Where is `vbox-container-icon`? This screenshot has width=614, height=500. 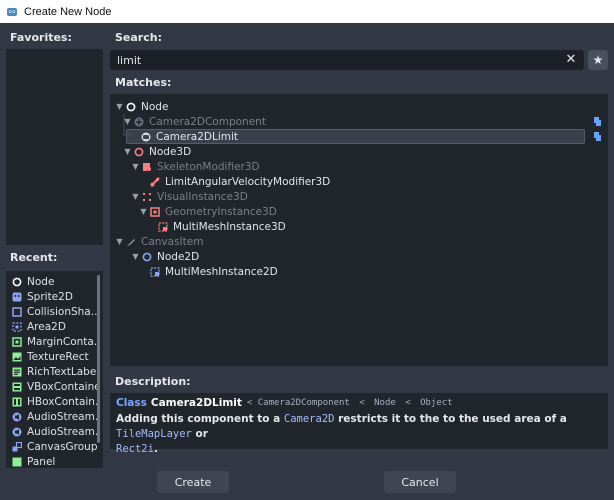 vbox-container-icon is located at coordinates (17, 387).